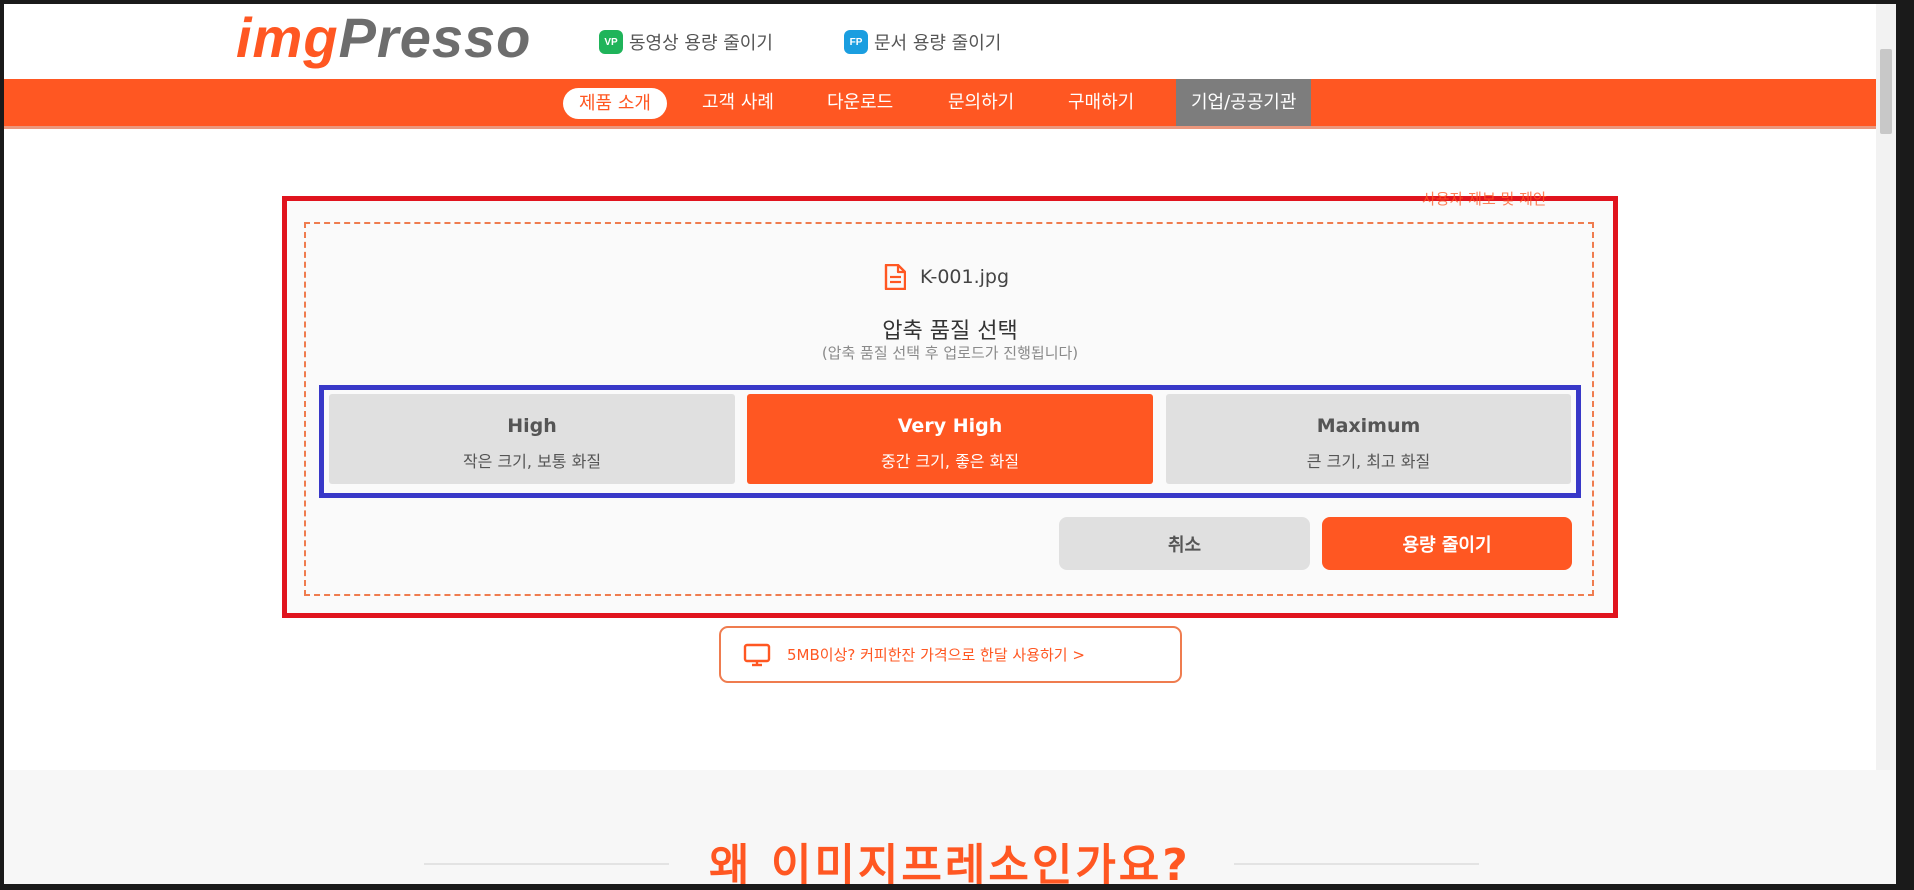  I want to click on top-header: imgPresso VP 동영상 용량 줄이기 FP 문서 용량 줄이기, so click(950, 41).